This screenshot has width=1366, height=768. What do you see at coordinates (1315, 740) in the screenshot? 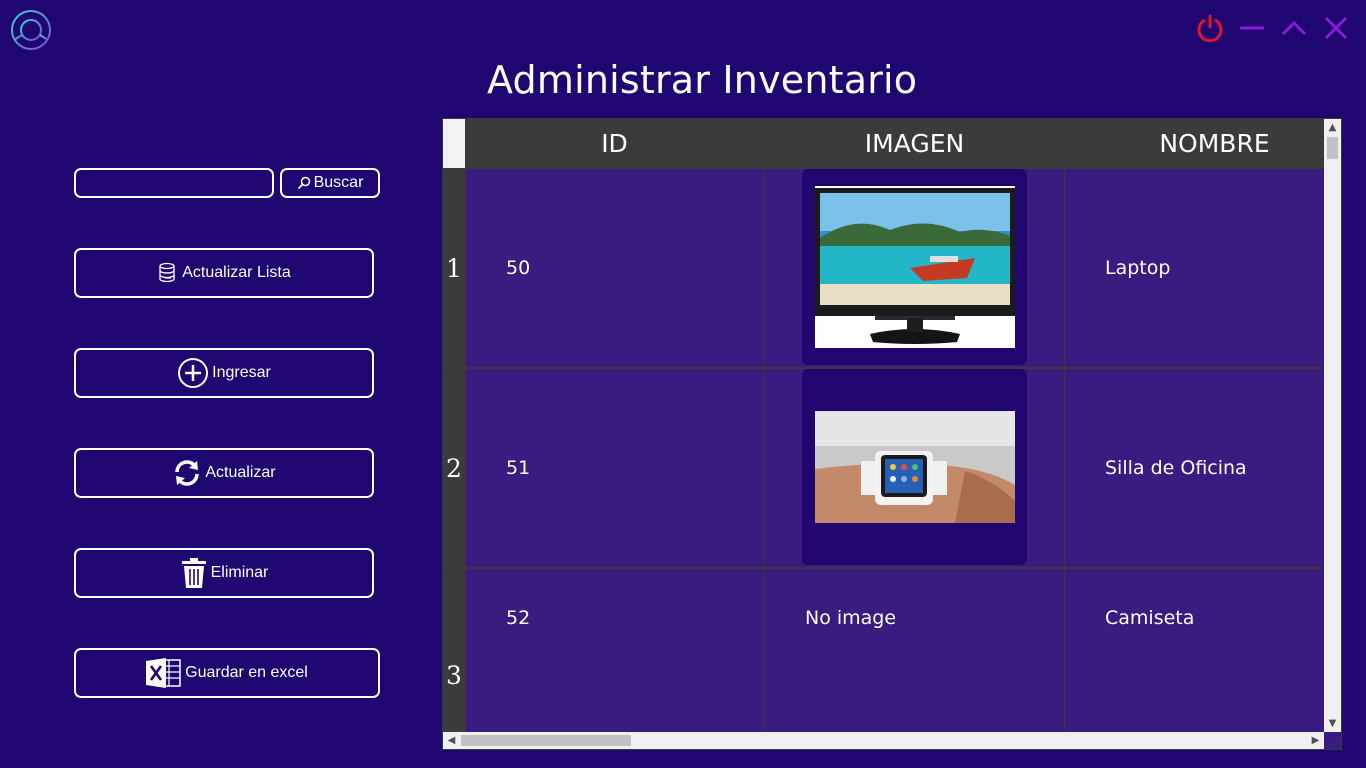
I see `scroll-right-icon: ▶` at bounding box center [1315, 740].